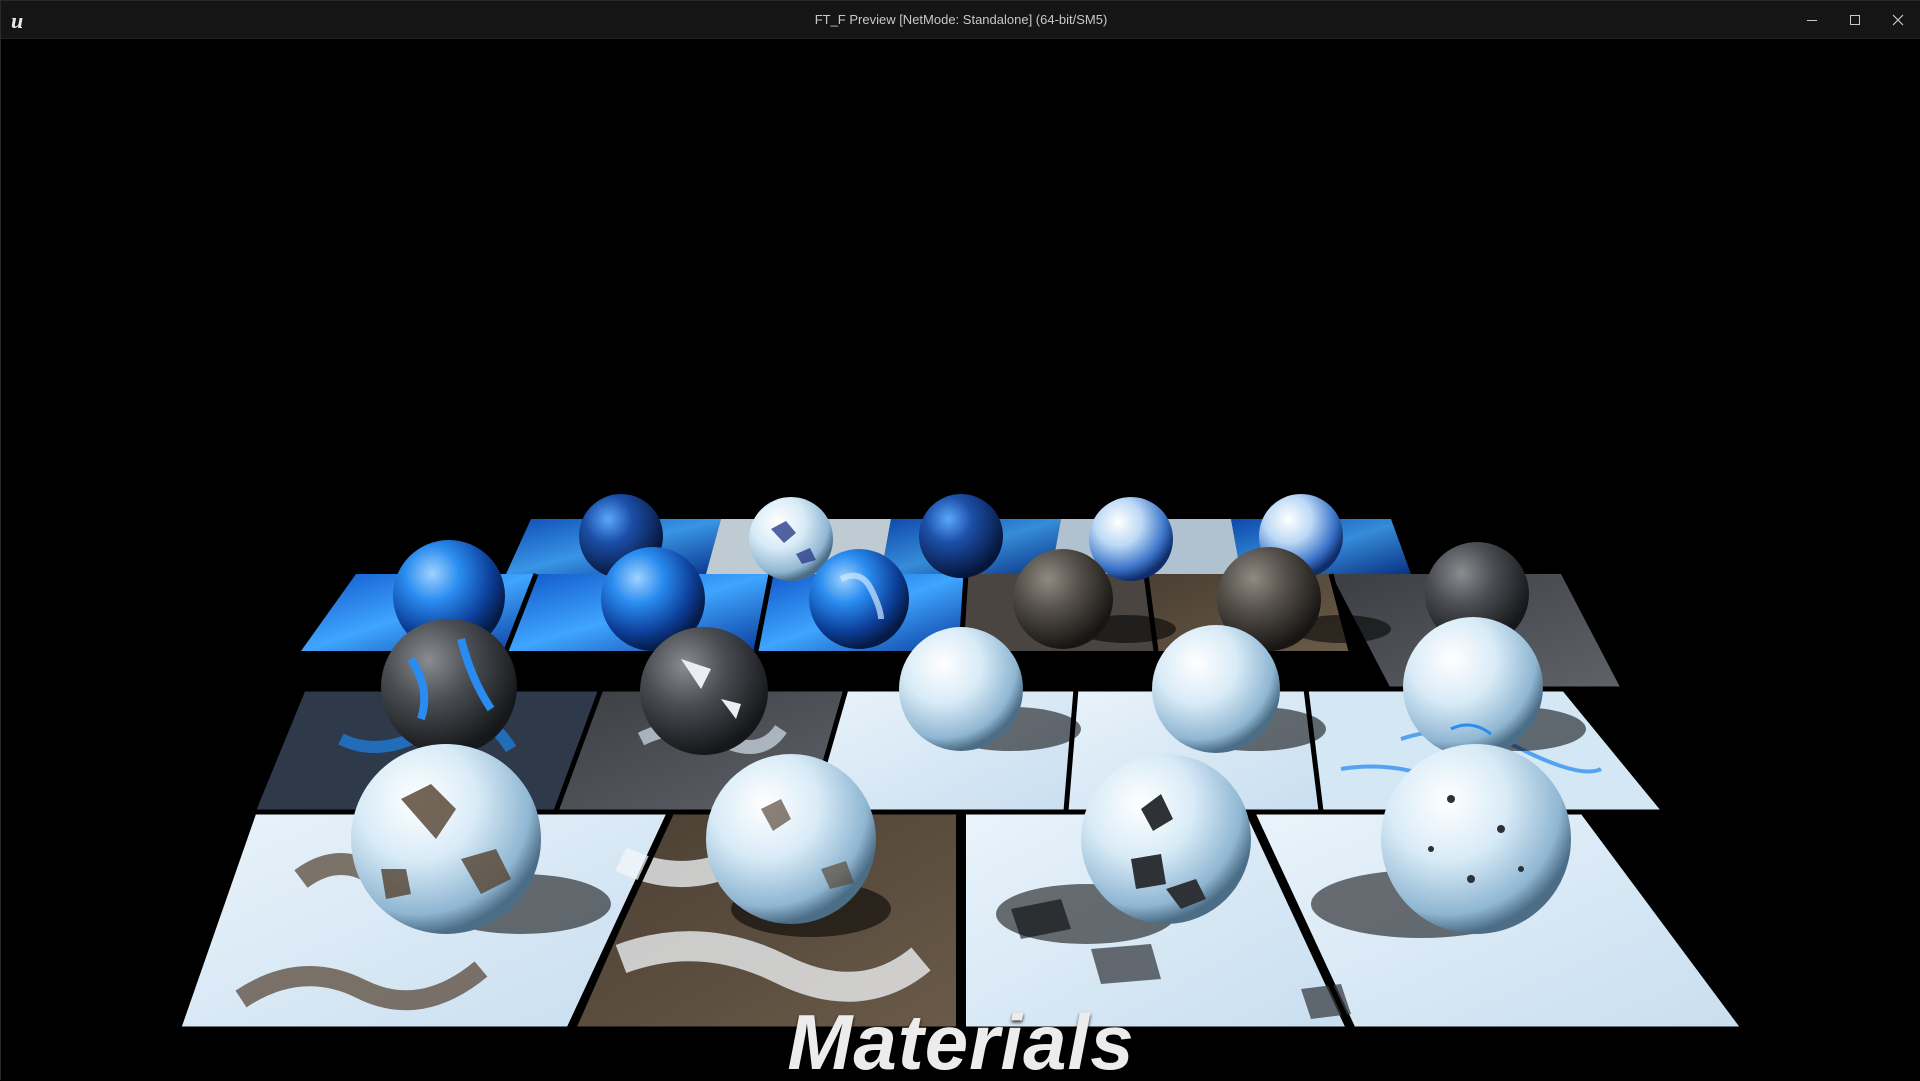  I want to click on minimize-button, so click(1812, 20).